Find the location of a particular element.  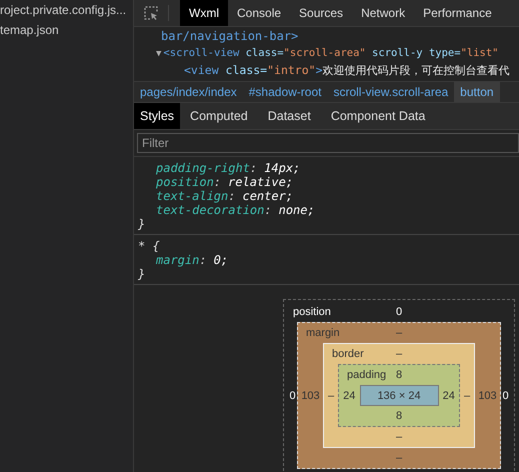

devtools-tab: Network is located at coordinates (383, 13).